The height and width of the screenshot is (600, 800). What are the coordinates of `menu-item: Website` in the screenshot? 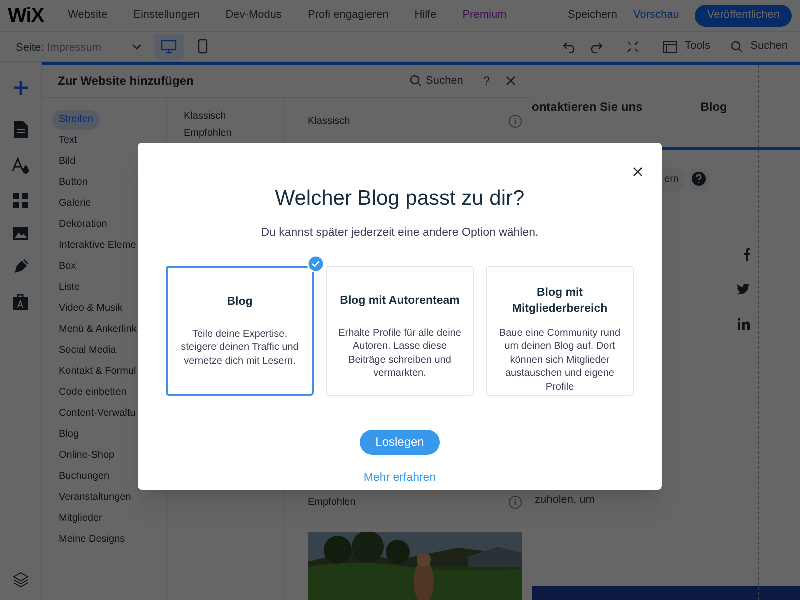 It's located at (88, 15).